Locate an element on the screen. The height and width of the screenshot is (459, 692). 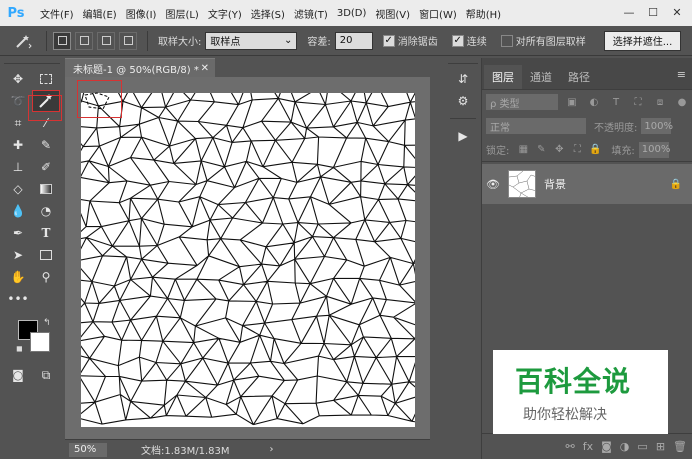
sample-all-layers-label: 对所有图层取样 is located at coordinates (550, 42).